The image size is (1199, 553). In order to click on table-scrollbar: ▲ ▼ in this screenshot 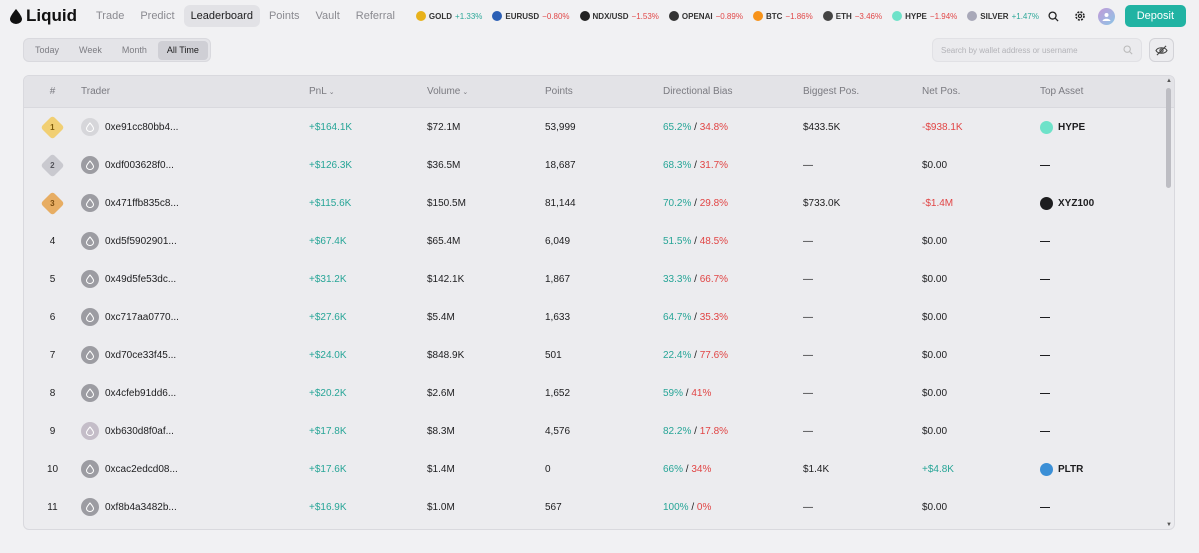, I will do `click(1169, 303)`.